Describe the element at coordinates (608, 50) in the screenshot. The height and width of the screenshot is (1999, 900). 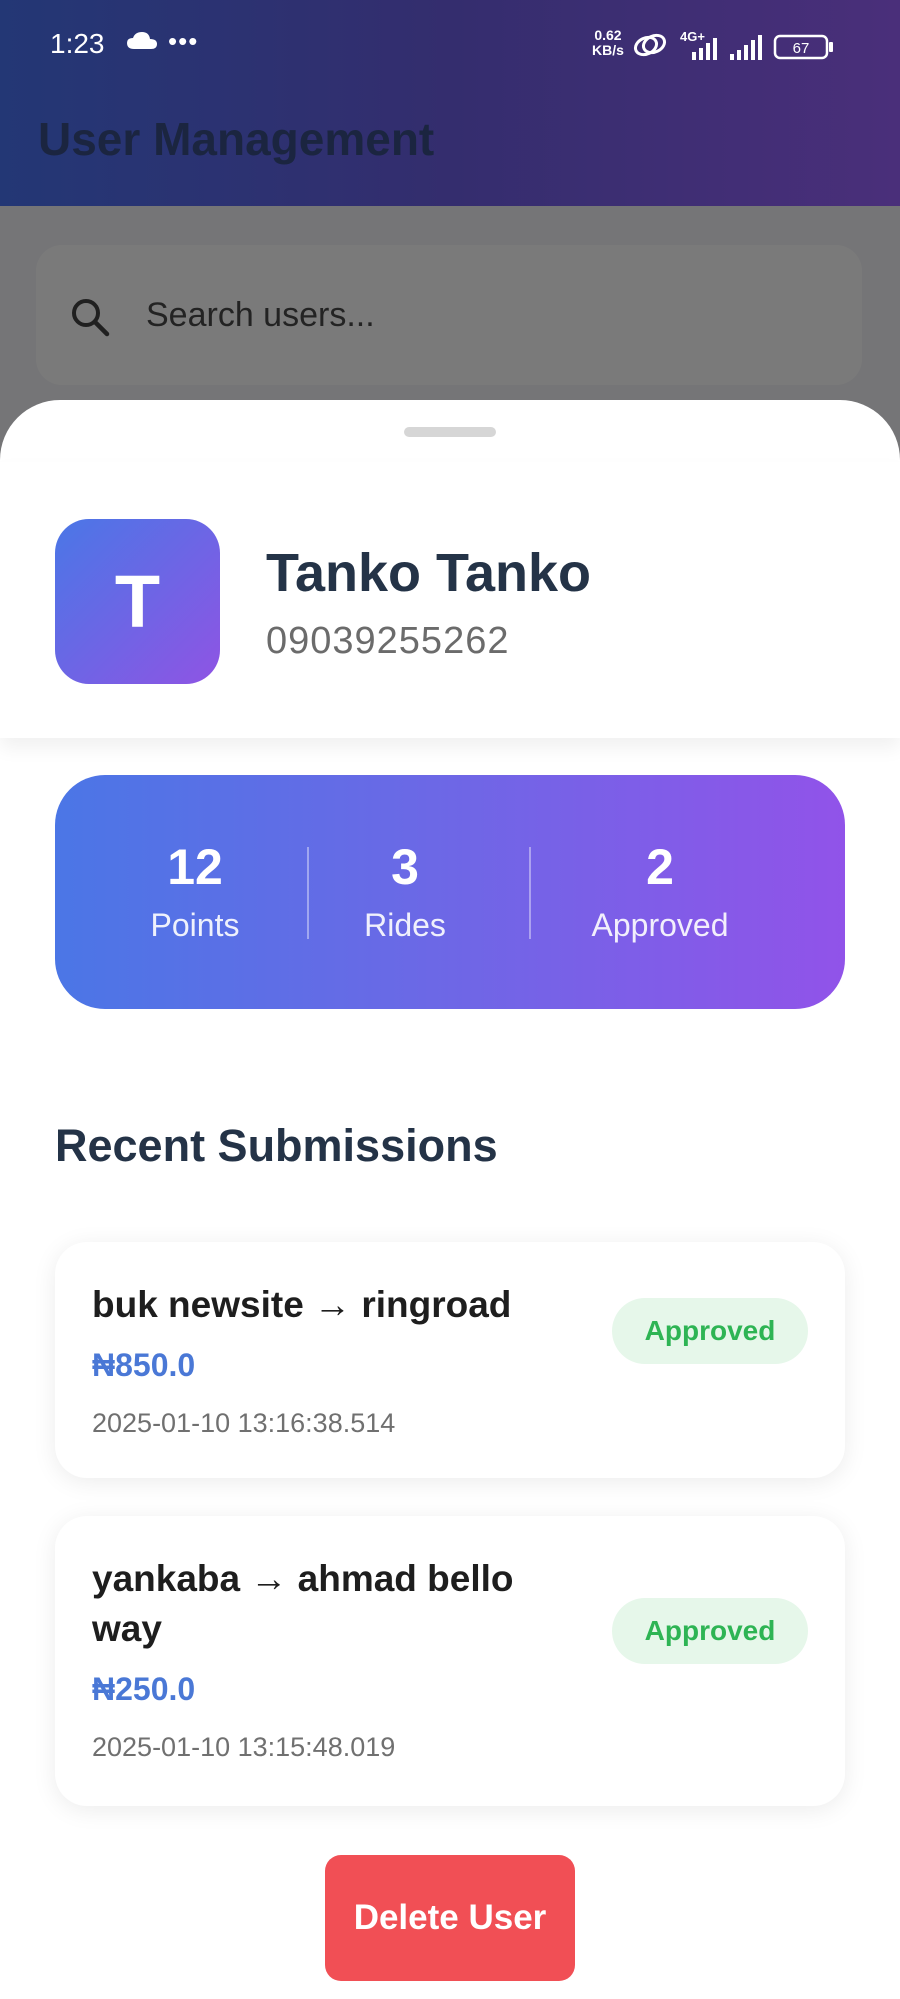
I see `net-speed-unit: KB/s` at that location.